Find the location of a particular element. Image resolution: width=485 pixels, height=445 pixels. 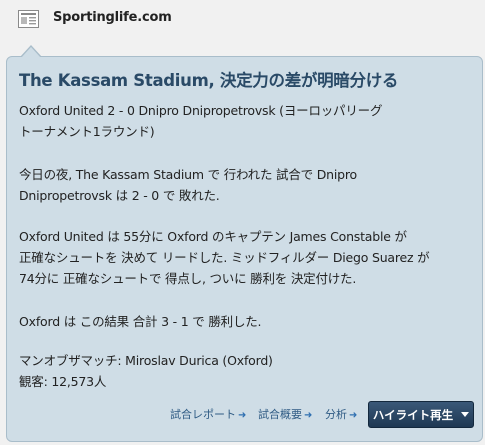

analysis-link: 分析 ➜ is located at coordinates (341, 414).